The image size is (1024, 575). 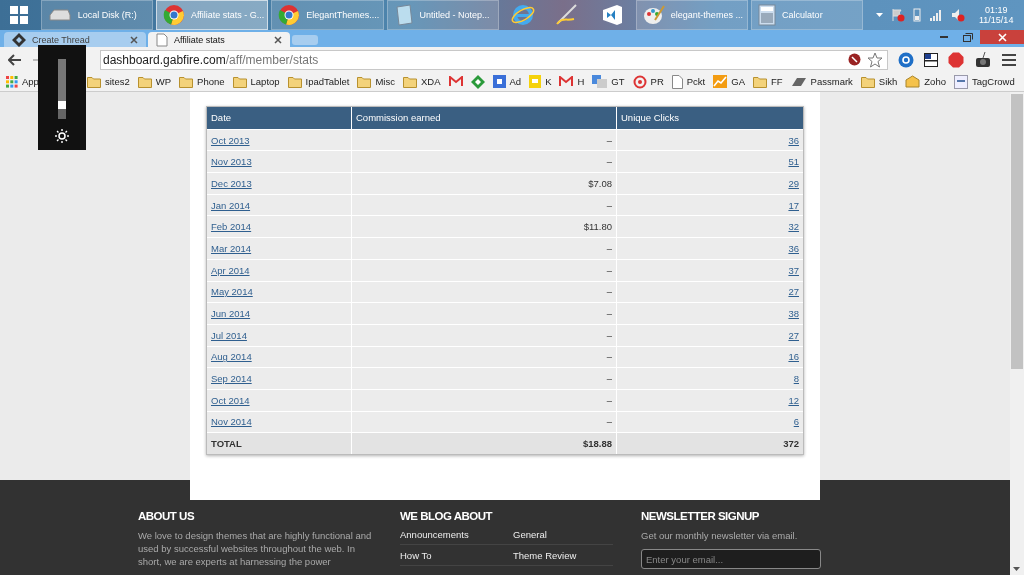 I want to click on clicks-link: 29, so click(x=793, y=183).